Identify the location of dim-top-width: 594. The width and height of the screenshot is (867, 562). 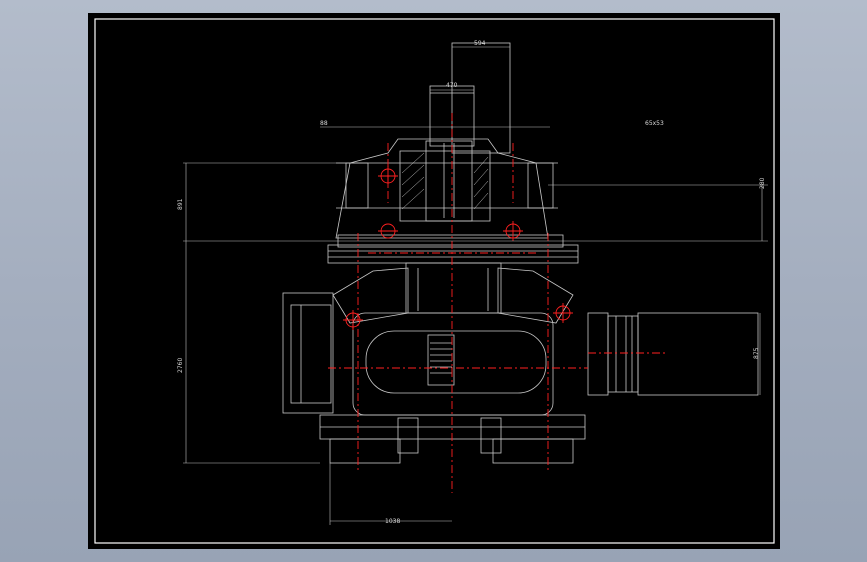
(480, 43).